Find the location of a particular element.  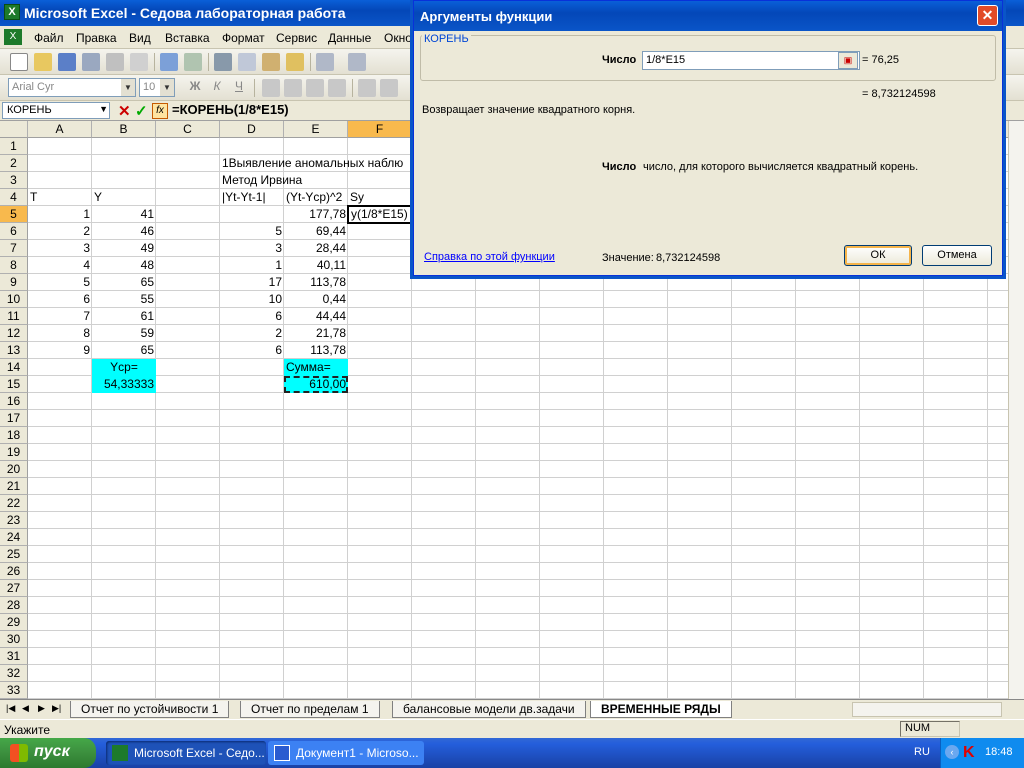

select-all-corner is located at coordinates (14, 129).